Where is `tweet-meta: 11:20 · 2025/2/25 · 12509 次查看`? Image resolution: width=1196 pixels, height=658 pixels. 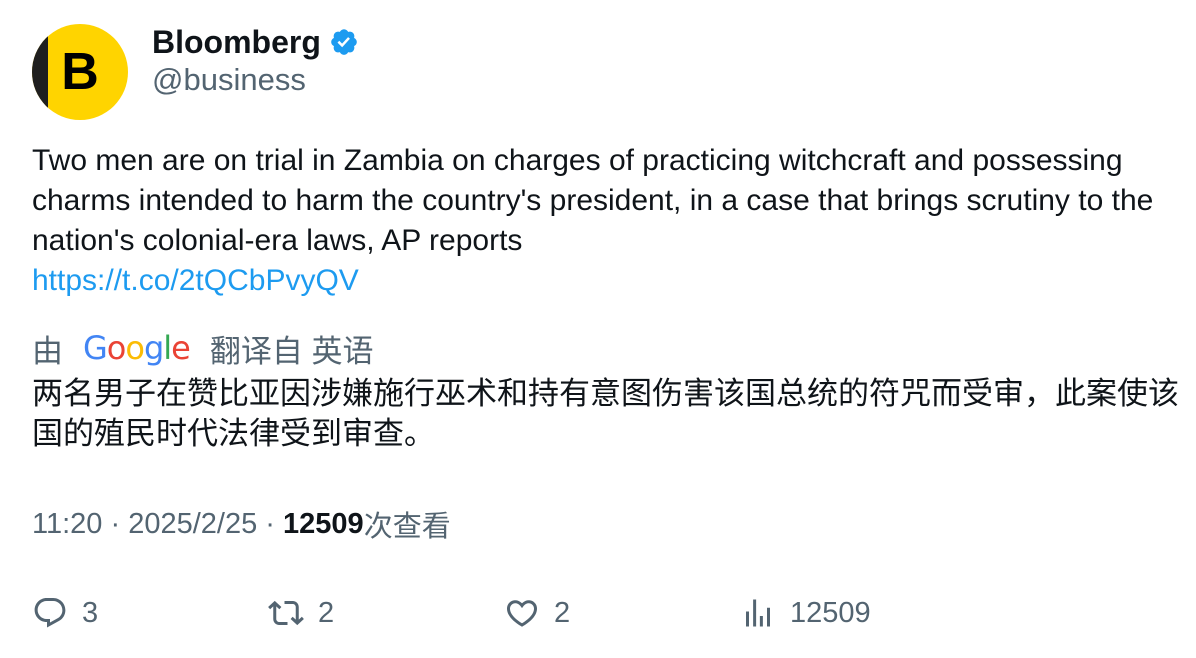
tweet-meta: 11:20 · 2025/2/25 · 12509 次查看 is located at coordinates (241, 524).